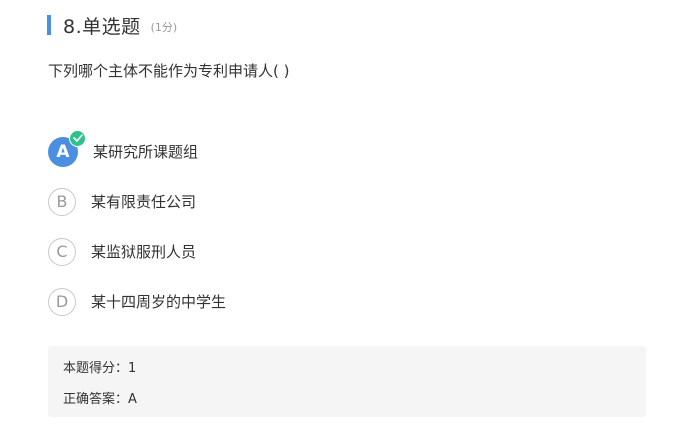  Describe the element at coordinates (77, 138) in the screenshot. I see `check-icon` at that location.